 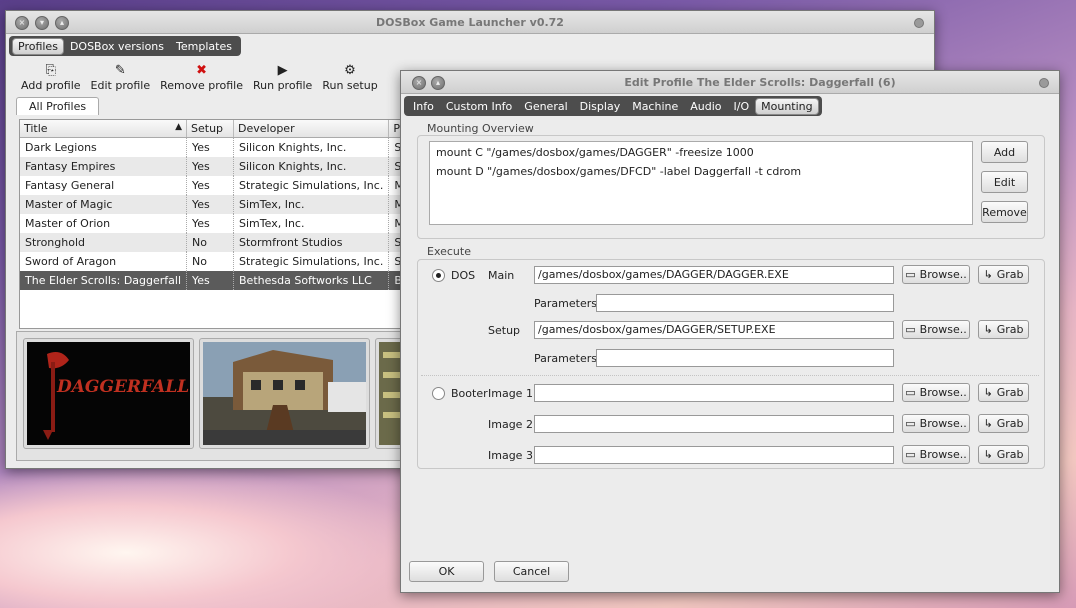 What do you see at coordinates (218, 242) in the screenshot?
I see `table-row: StrongholdNoStormfront StudiosSoftgo` at bounding box center [218, 242].